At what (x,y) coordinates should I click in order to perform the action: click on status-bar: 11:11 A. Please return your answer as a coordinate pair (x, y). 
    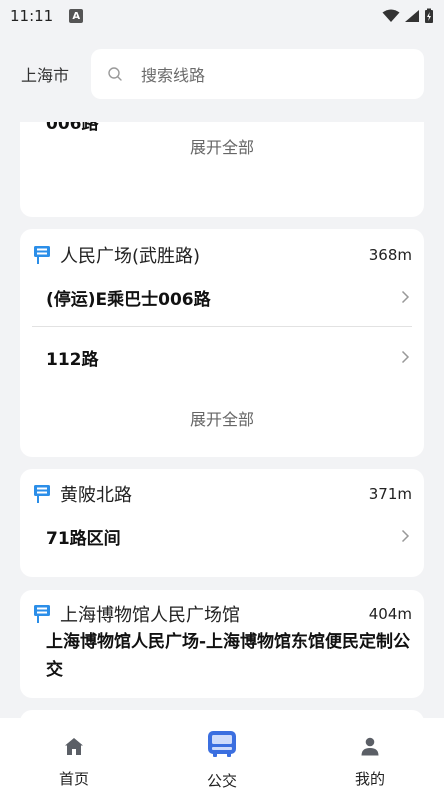
    Looking at the image, I should click on (222, 16).